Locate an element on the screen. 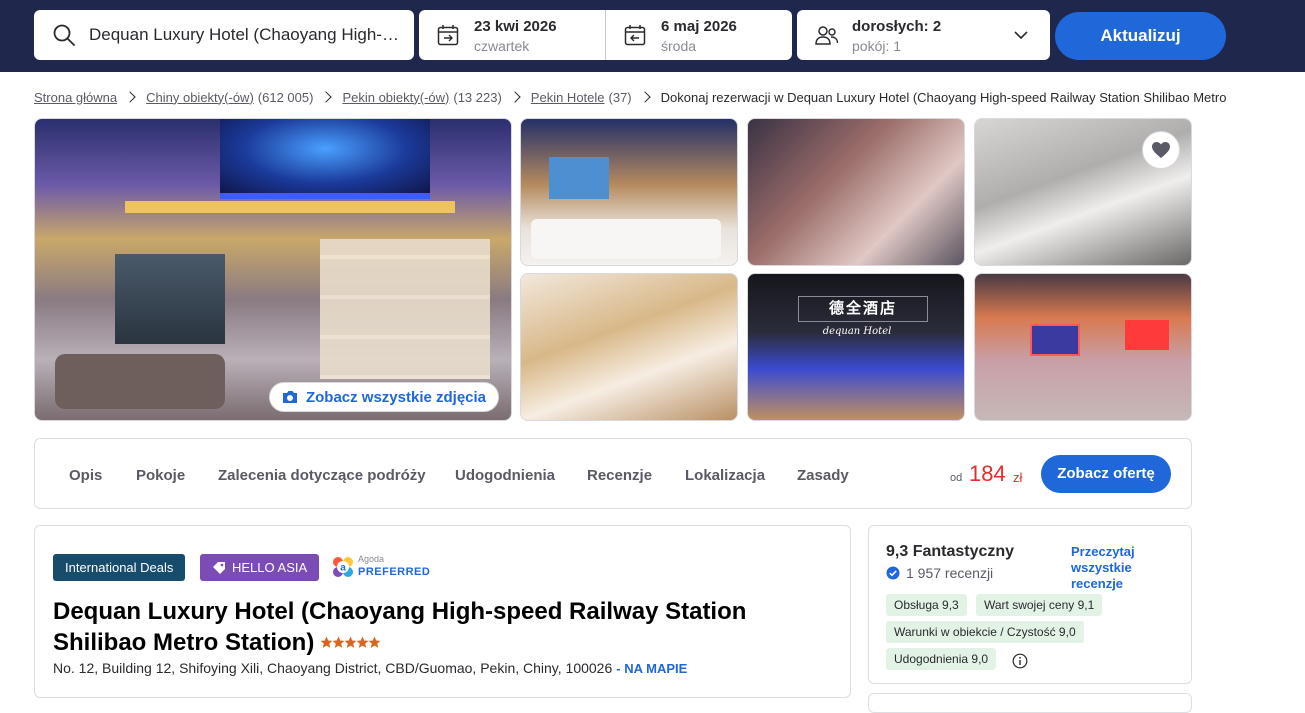 The height and width of the screenshot is (713, 1305). checkin-day-label: czwartek is located at coordinates (502, 46).